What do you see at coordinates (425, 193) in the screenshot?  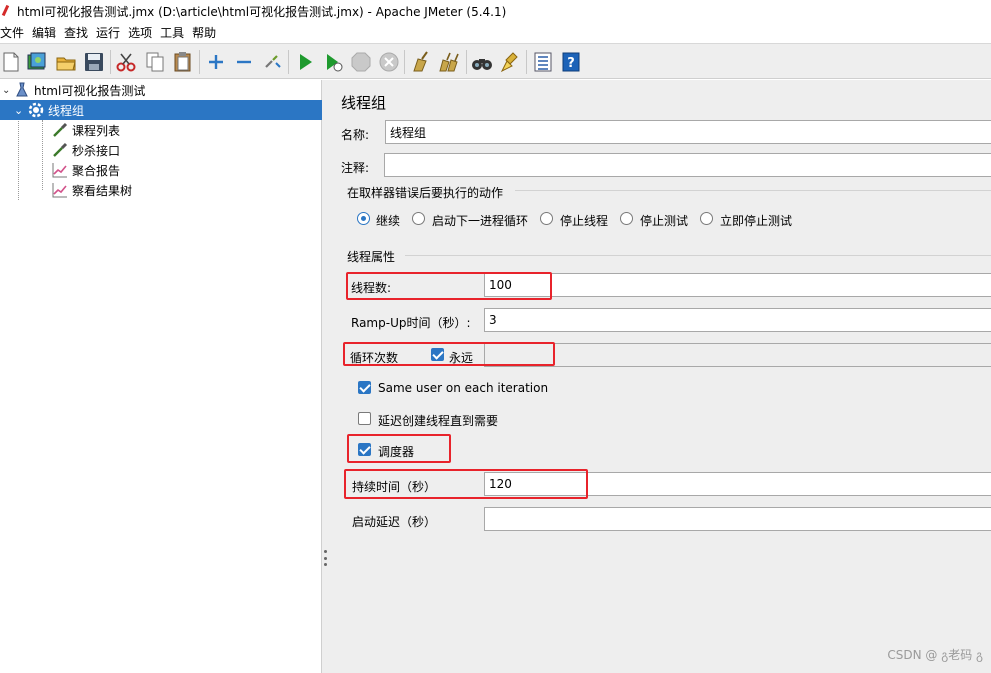 I see `error-action-section-label: 在取样器错误后要执行的动作` at bounding box center [425, 193].